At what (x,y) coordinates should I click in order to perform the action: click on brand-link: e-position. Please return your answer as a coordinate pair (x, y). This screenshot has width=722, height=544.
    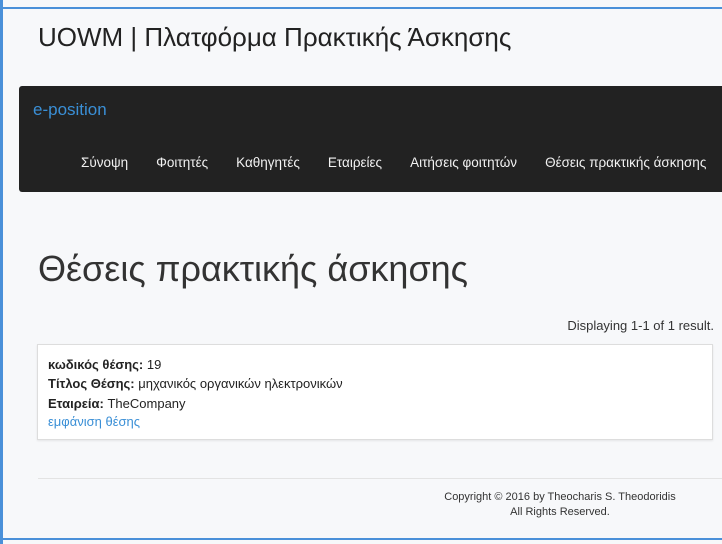
    Looking at the image, I should click on (70, 110).